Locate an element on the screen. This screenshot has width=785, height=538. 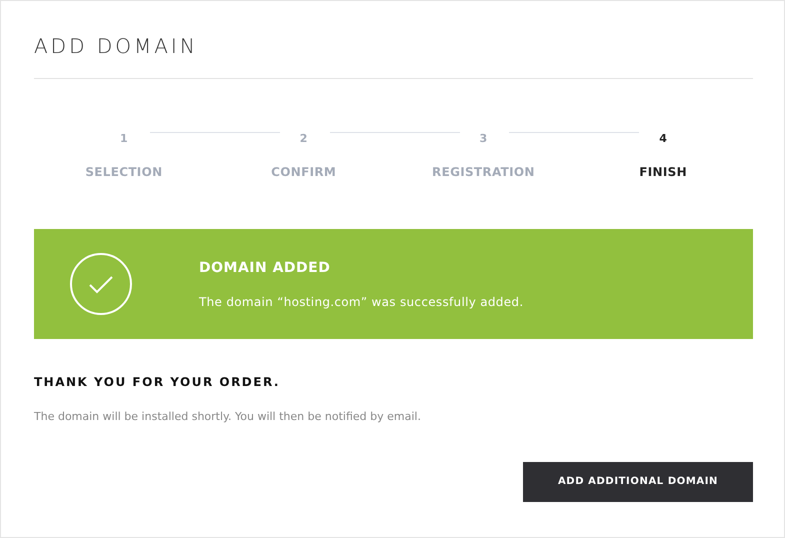
step-label: CONFIRM is located at coordinates (303, 172).